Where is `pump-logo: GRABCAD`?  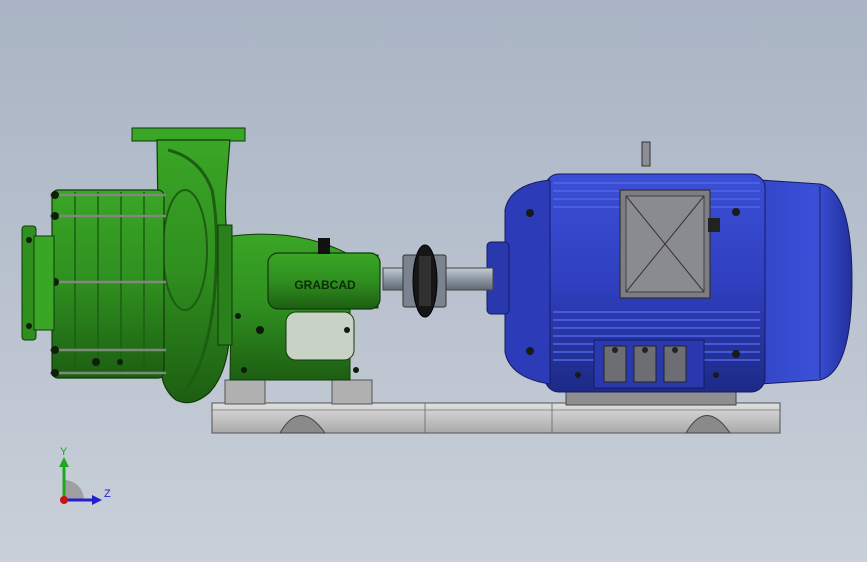 pump-logo: GRABCAD is located at coordinates (325, 285).